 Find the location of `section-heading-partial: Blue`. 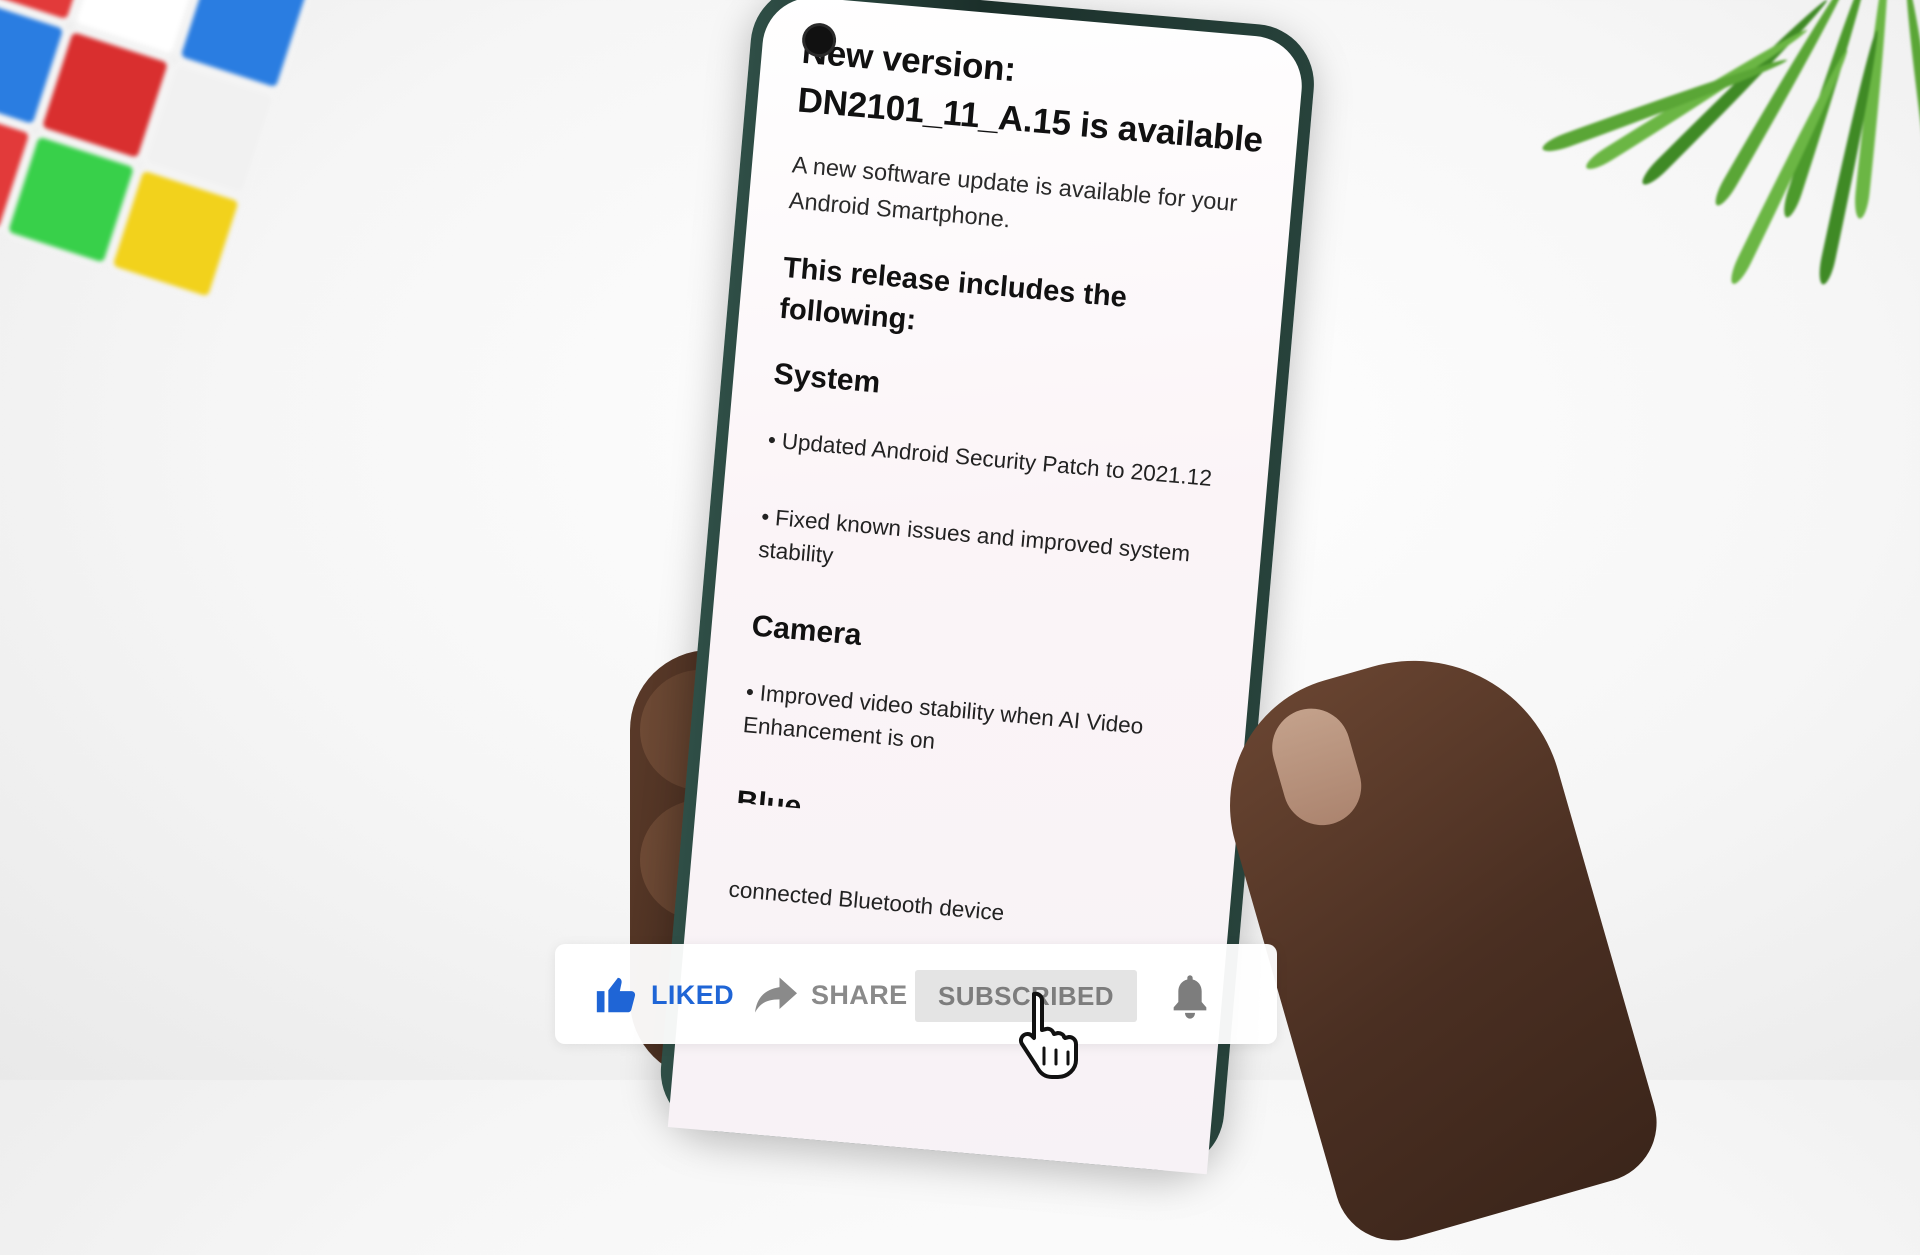

section-heading-partial: Blue is located at coordinates (769, 804).